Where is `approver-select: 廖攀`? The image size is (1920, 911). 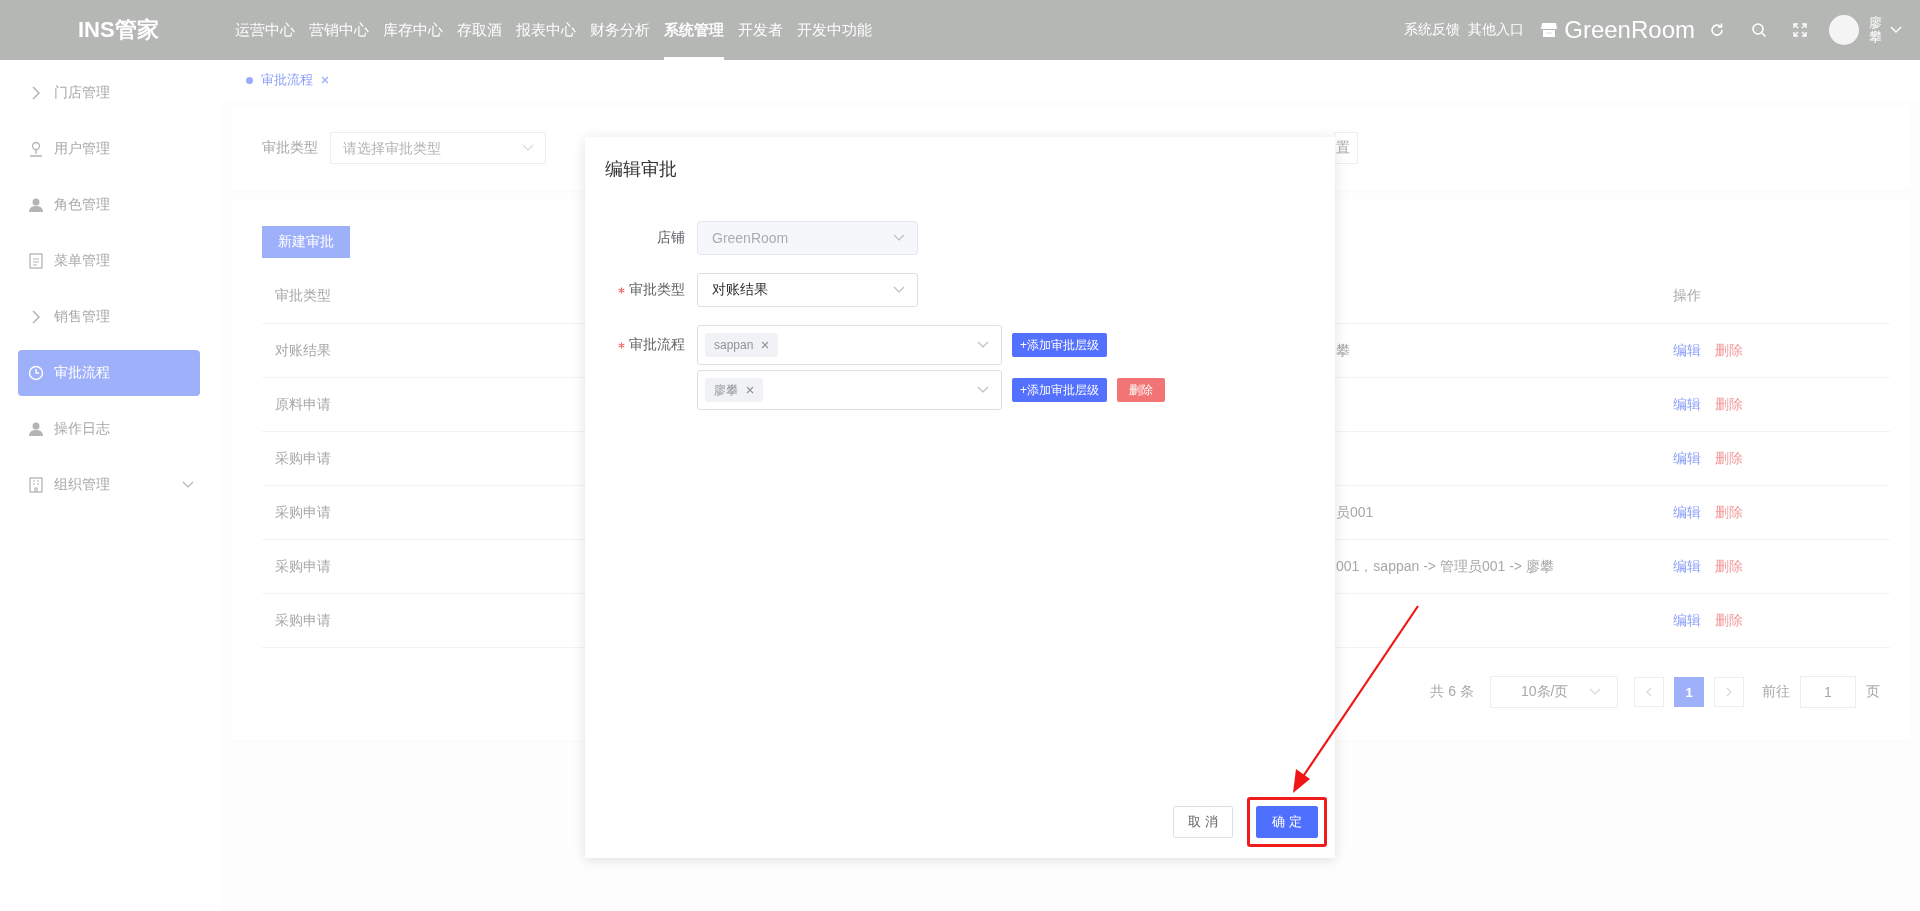
approver-select: 廖攀 is located at coordinates (849, 390).